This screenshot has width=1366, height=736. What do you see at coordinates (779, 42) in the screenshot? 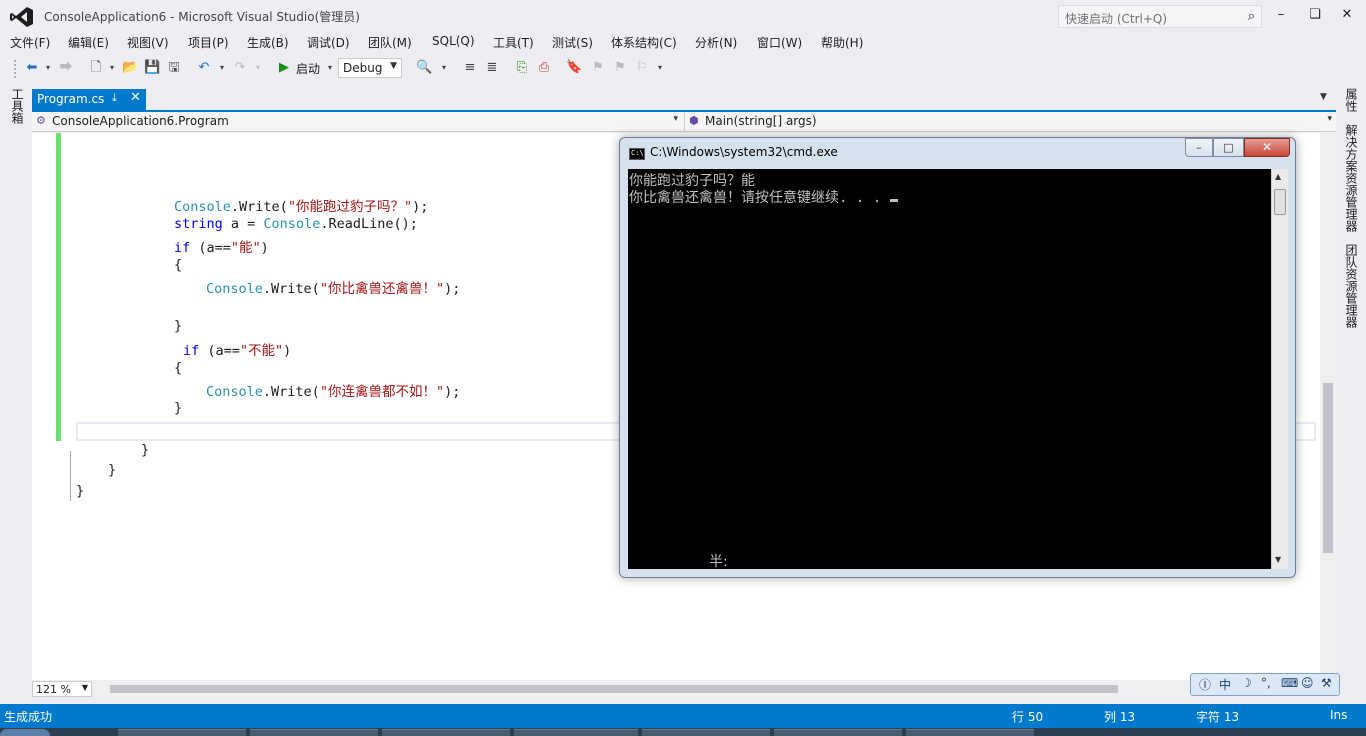
I see `menu-window: 窗口(W)` at bounding box center [779, 42].